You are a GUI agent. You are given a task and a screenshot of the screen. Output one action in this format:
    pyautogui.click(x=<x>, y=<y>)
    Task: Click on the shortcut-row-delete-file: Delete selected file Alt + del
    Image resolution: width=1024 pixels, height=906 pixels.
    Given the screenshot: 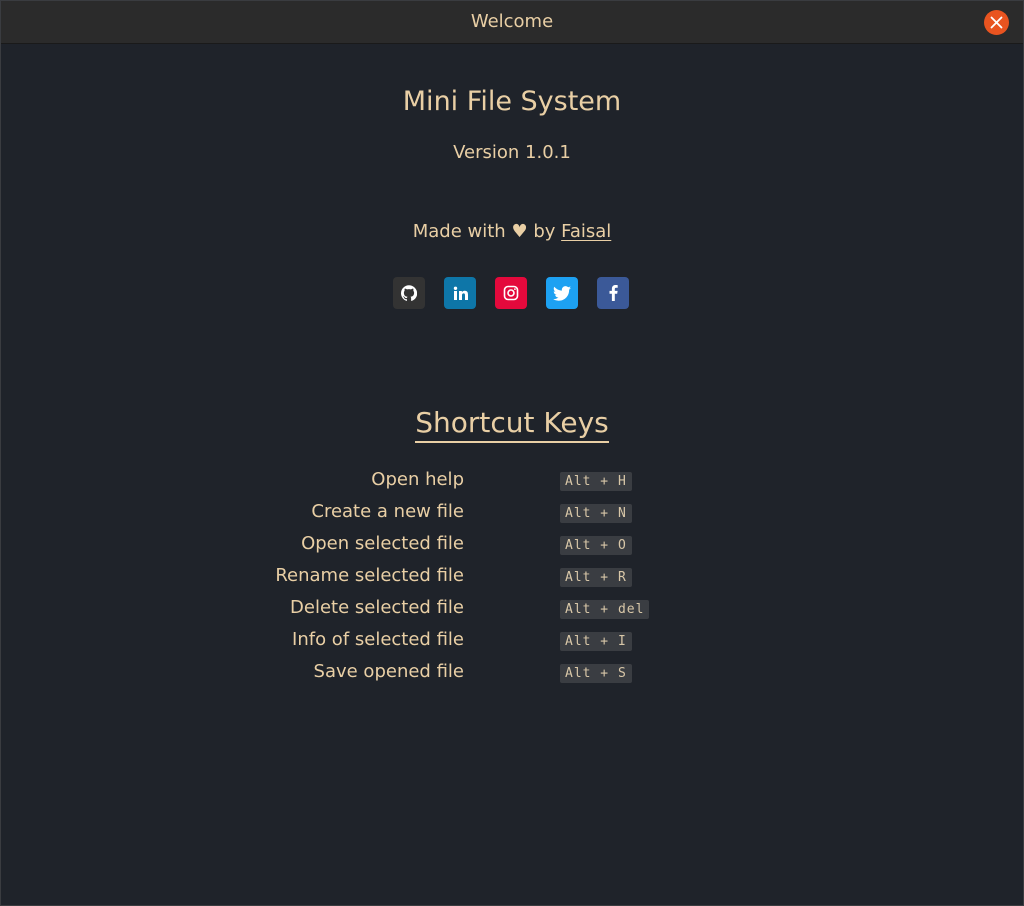 What is the action you would take?
    pyautogui.click(x=512, y=609)
    